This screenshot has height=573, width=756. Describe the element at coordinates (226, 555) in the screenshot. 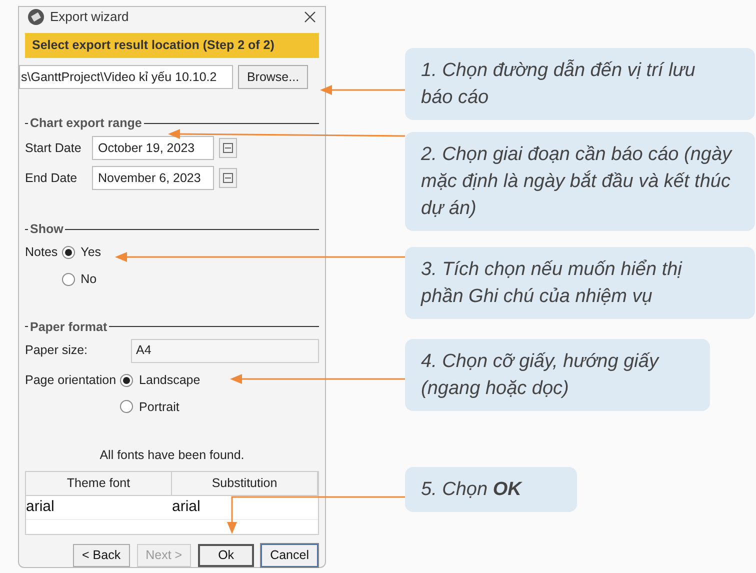

I see `dialog-button: Ok` at that location.